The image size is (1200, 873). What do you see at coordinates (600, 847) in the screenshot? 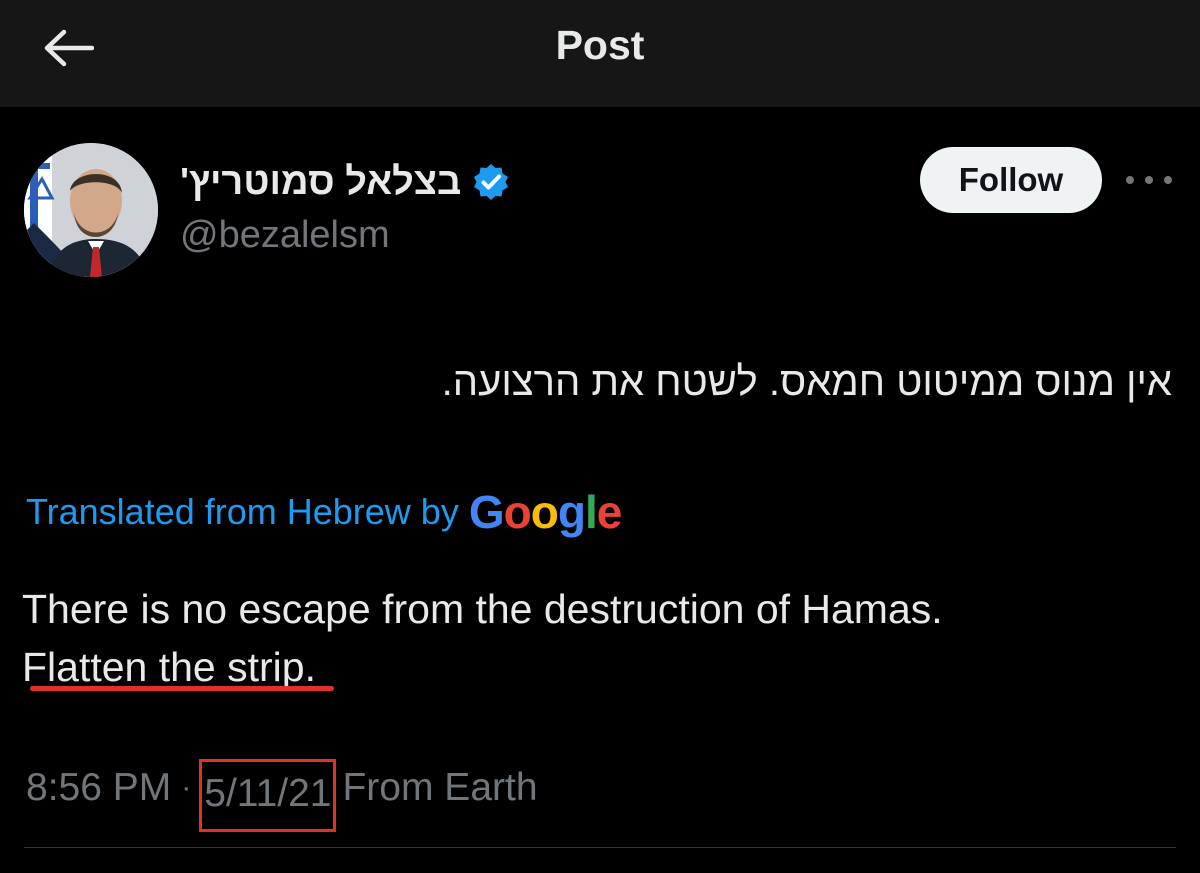
I see `divider` at bounding box center [600, 847].